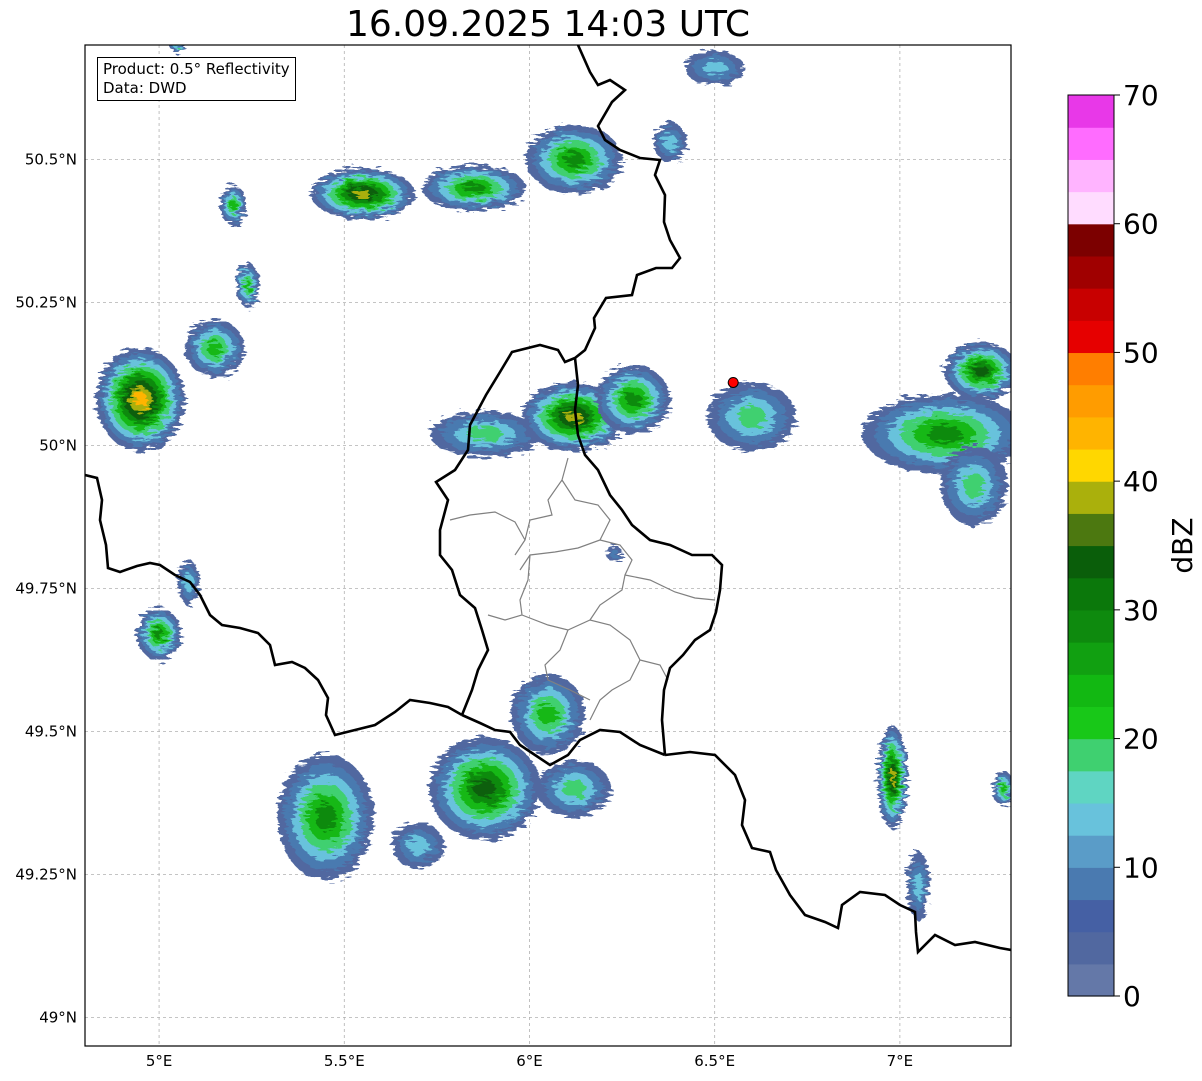  What do you see at coordinates (1182, 545) in the screenshot?
I see `colorbar-label: dBZ` at bounding box center [1182, 545].